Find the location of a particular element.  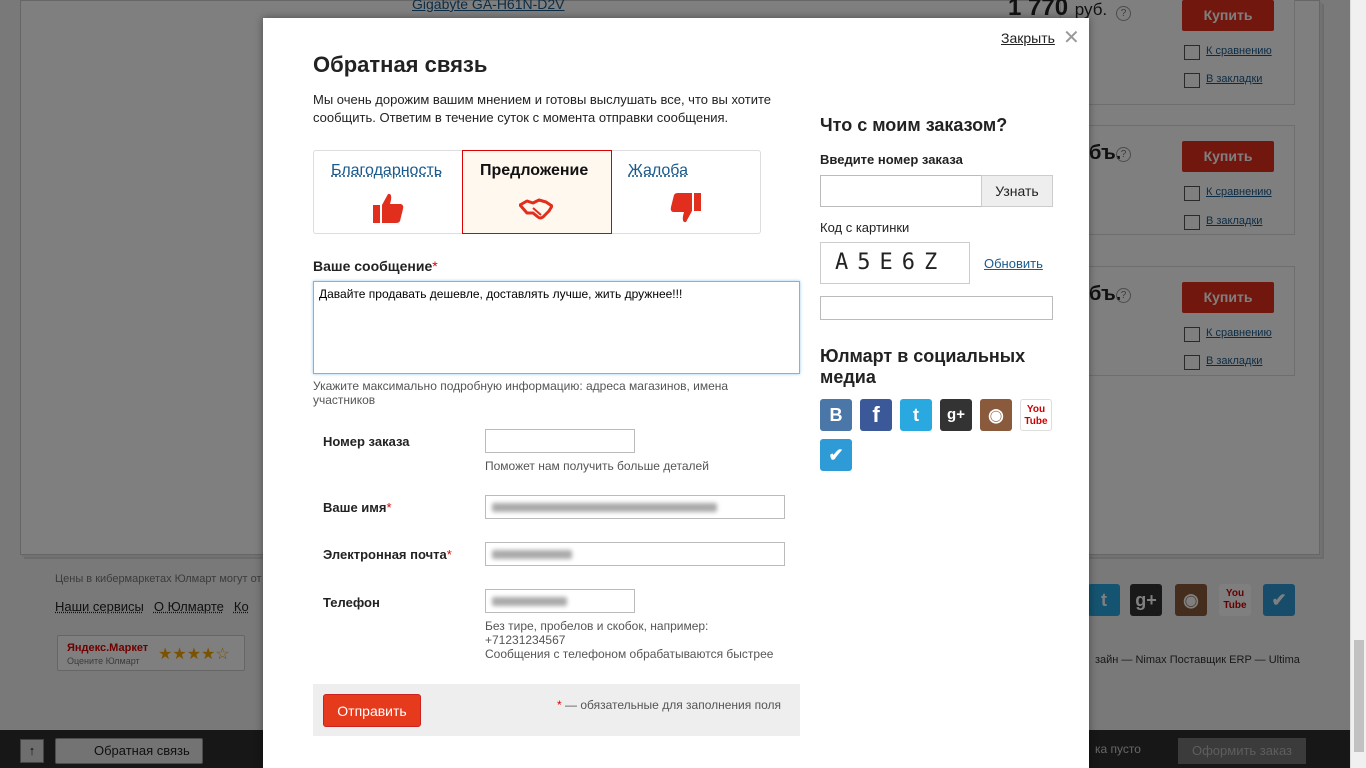

twitter-icon: t is located at coordinates (916, 415).